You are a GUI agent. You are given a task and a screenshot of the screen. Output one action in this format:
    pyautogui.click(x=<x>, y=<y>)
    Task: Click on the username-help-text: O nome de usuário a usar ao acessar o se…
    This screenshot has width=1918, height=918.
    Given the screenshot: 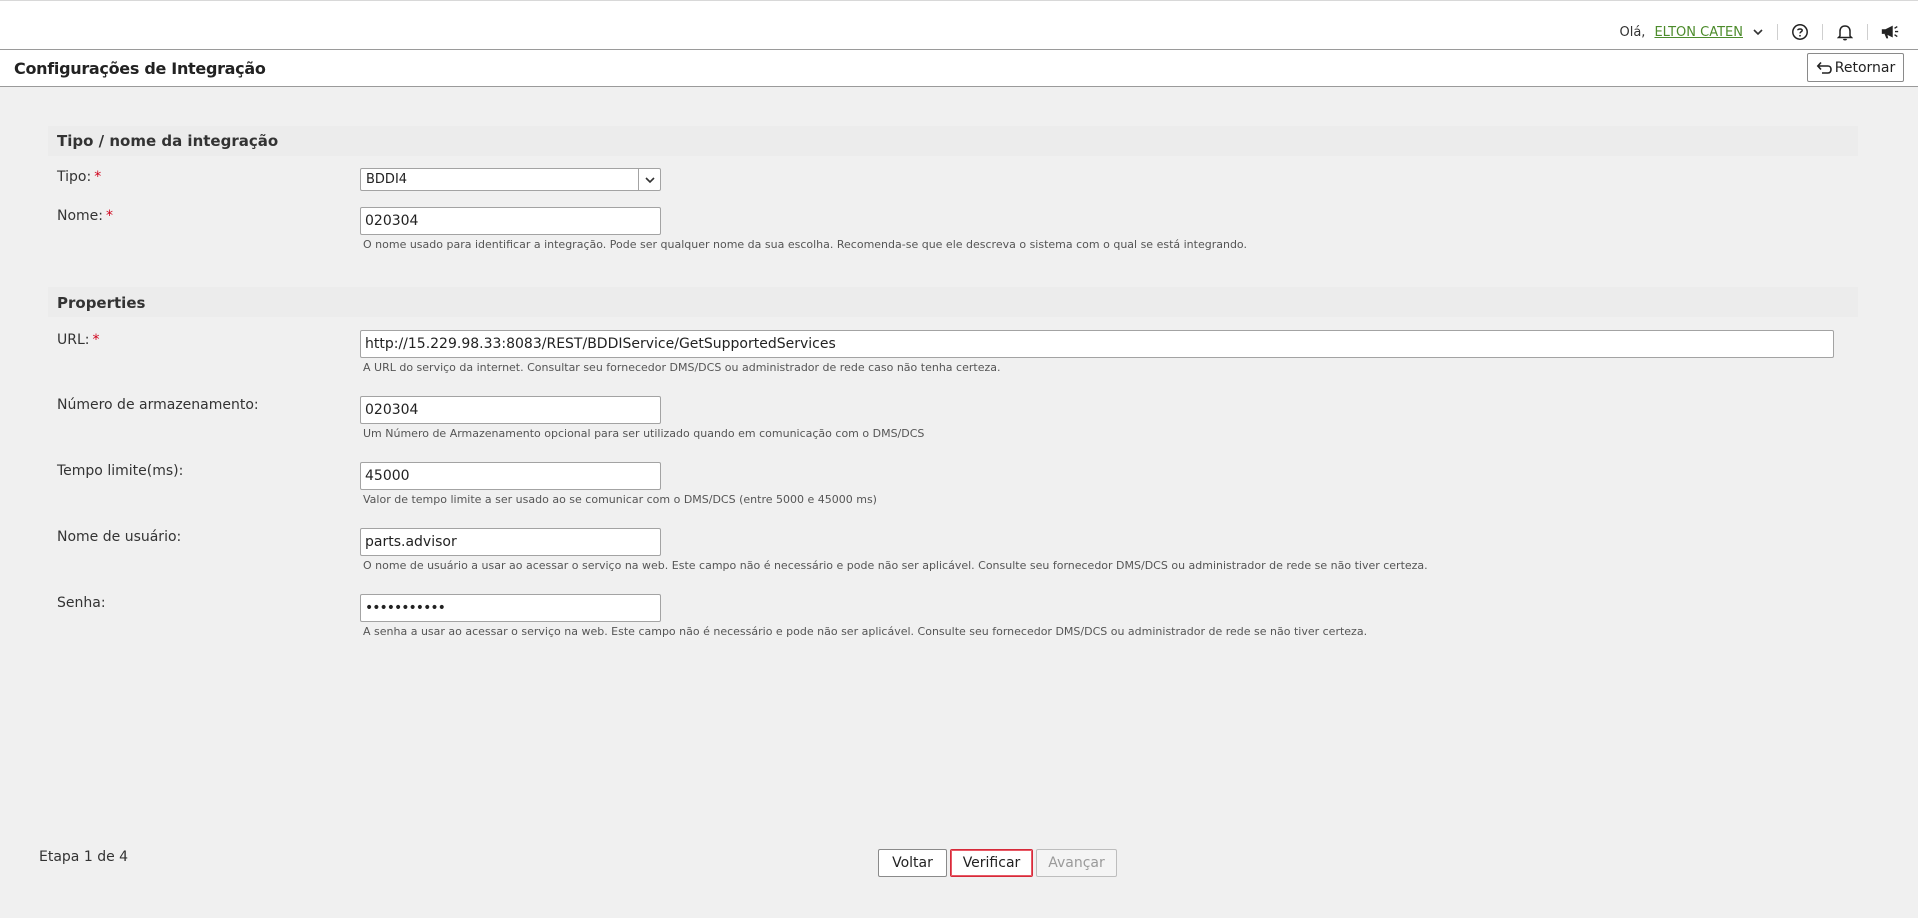 What is the action you would take?
    pyautogui.click(x=895, y=565)
    